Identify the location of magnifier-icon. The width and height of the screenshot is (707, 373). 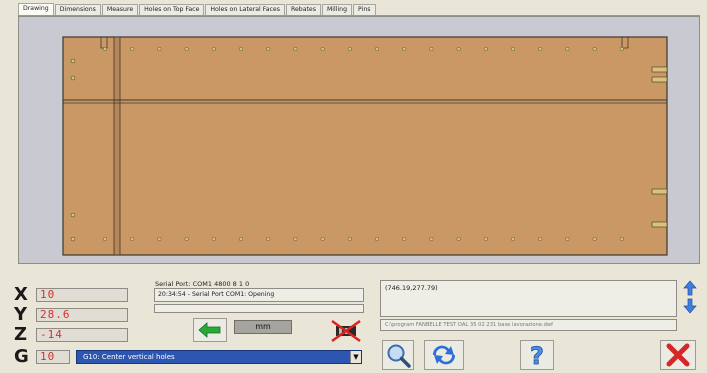
(399, 356).